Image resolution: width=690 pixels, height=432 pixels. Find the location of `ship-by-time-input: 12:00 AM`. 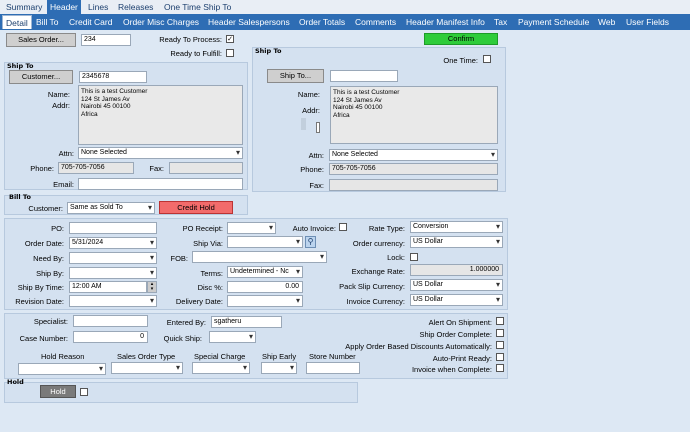

ship-by-time-input: 12:00 AM is located at coordinates (108, 287).